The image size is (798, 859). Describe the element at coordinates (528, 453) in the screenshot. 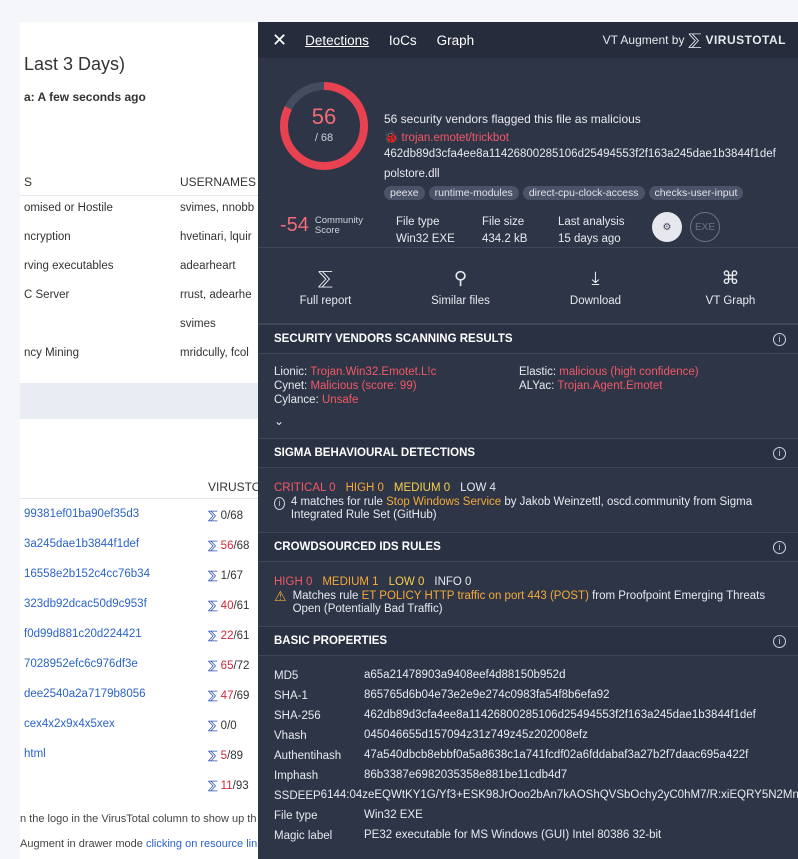

I see `sigma-section-header: SIGMA BEHAVIOURAL DETECTIONS i` at that location.